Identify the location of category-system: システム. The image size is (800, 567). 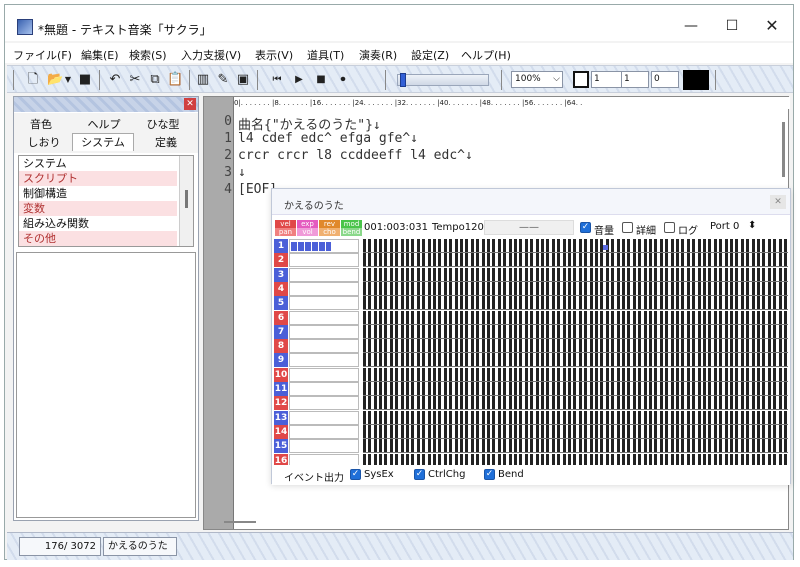
(98, 163).